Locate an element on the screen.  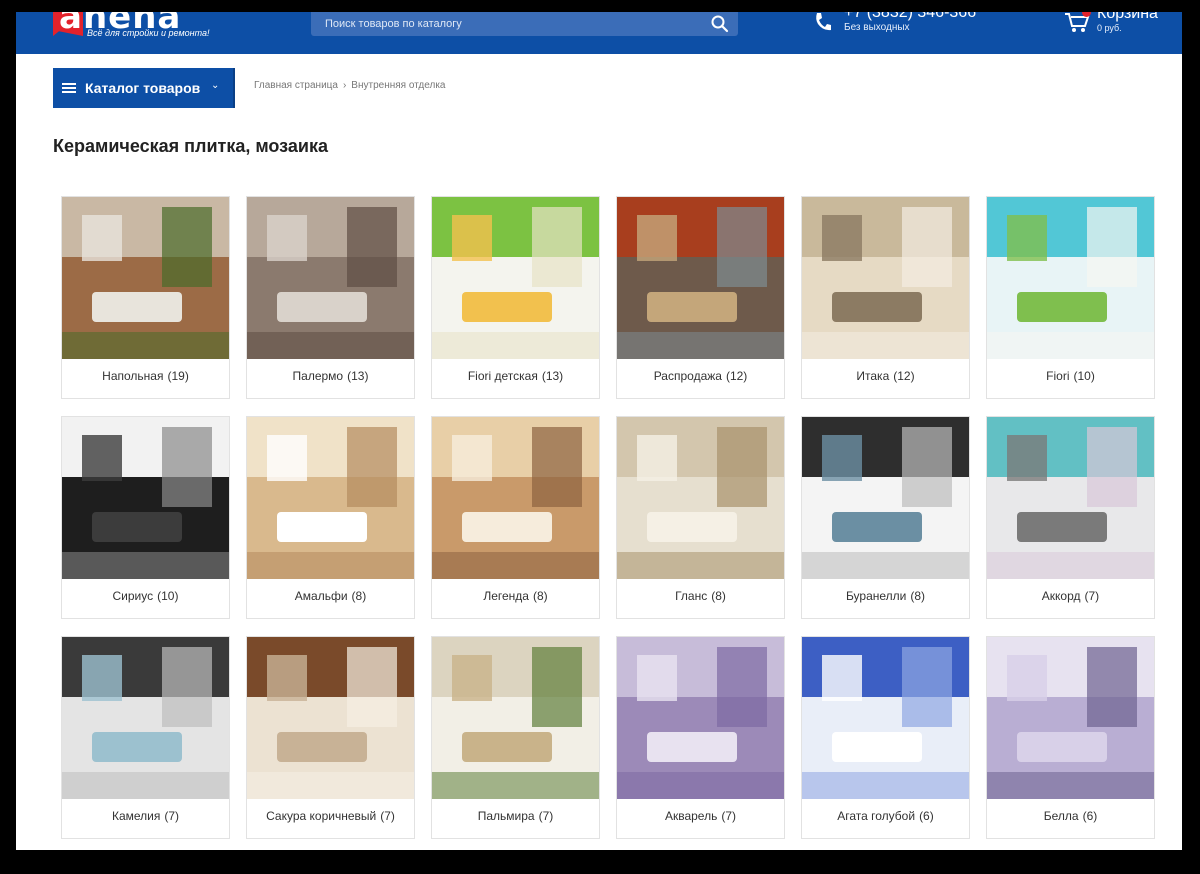
collection-card: Пальмира (7) is located at coordinates (515, 737).